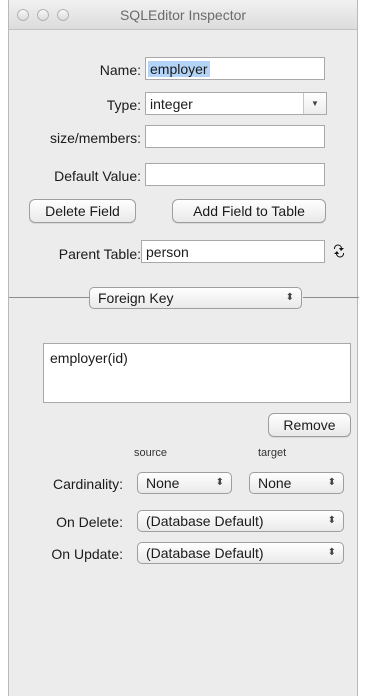  Describe the element at coordinates (339, 251) in the screenshot. I see `parent-table-link-icon` at that location.